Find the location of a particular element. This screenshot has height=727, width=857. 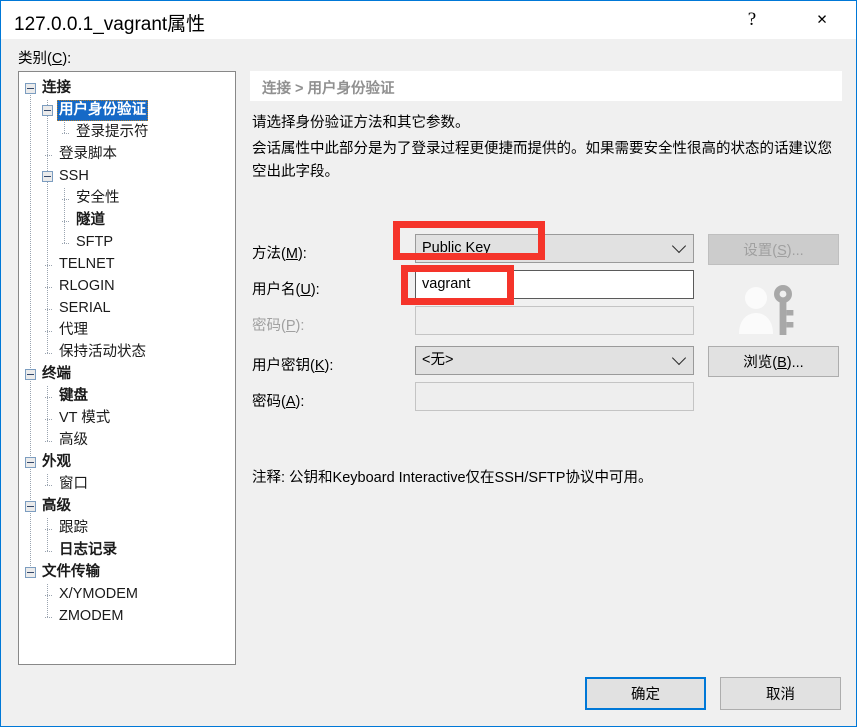

tree-item-label: 用户身份验证 is located at coordinates (102, 110).